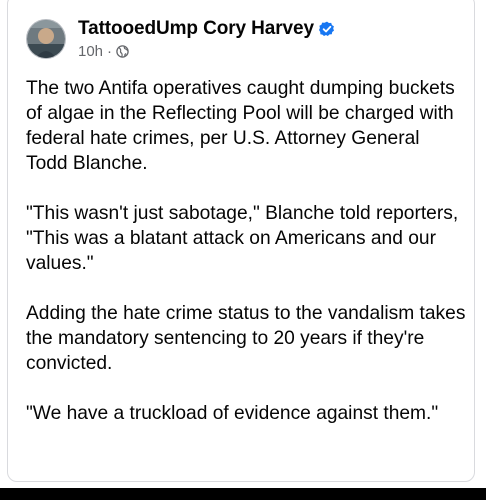 The image size is (486, 500). Describe the element at coordinates (122, 51) in the screenshot. I see `globe-icon` at that location.